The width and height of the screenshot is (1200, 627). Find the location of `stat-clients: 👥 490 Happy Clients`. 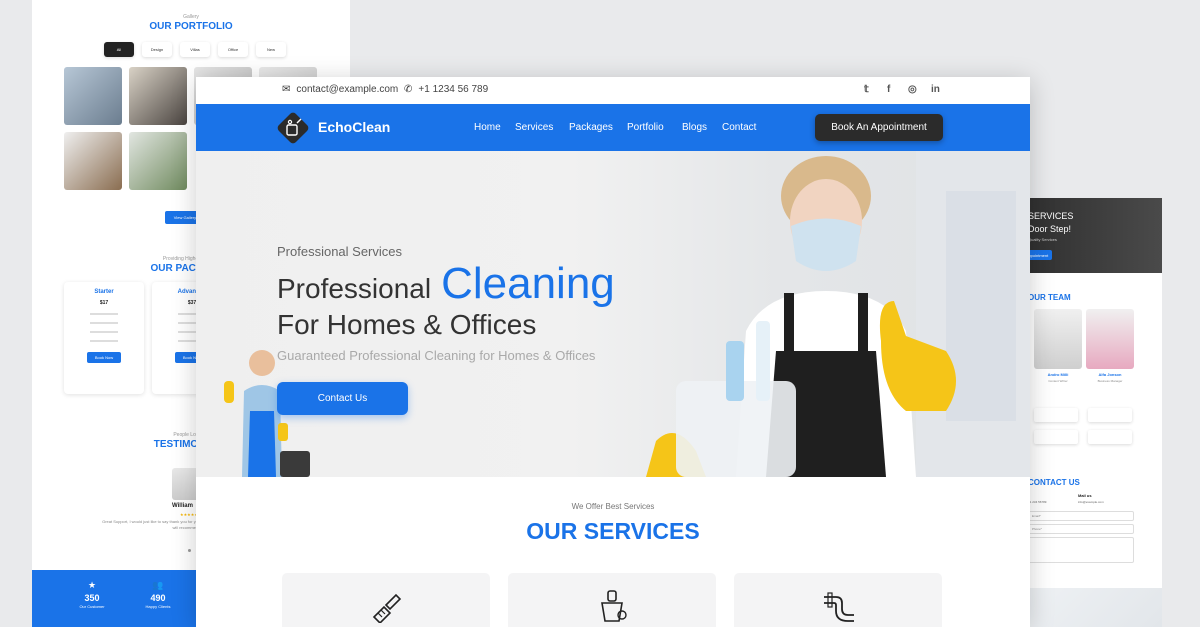

stat-clients: 👥 490 Happy Clients is located at coordinates (158, 594).